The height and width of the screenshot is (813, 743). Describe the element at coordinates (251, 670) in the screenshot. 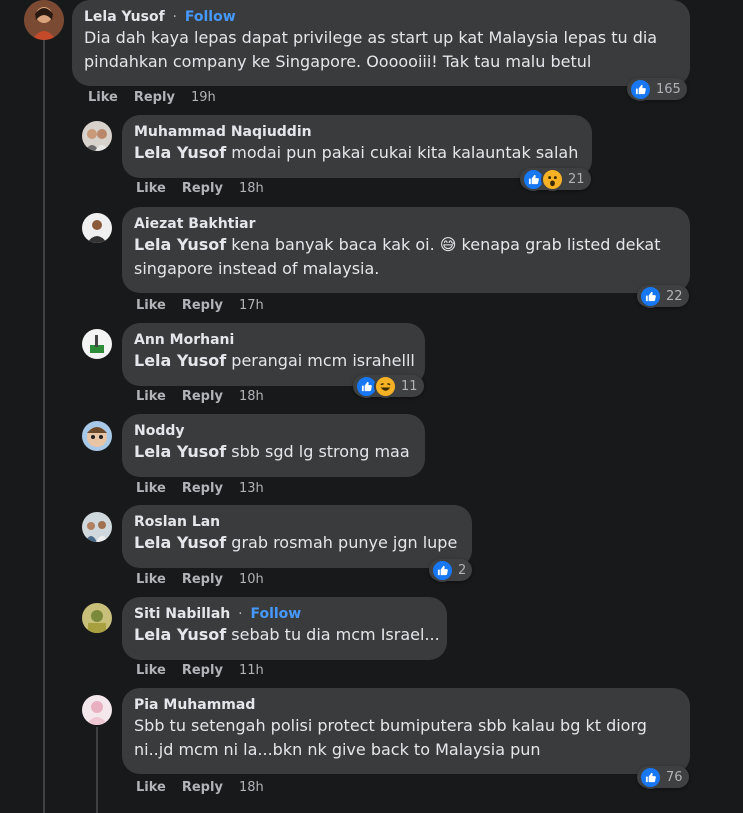

I see `reply-timestamp: 11h` at that location.